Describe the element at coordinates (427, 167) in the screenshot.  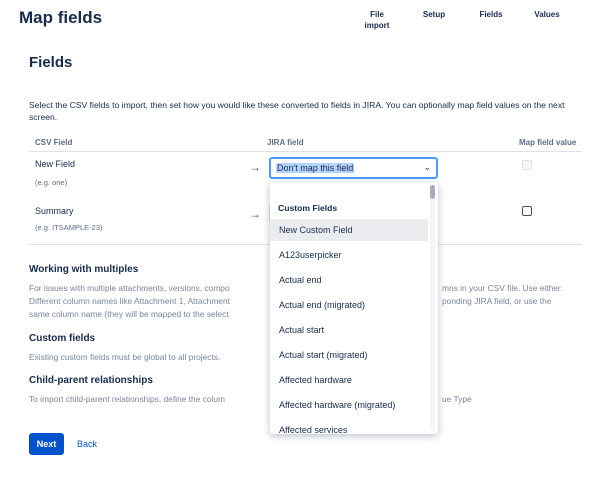
I see `chevron-down-icon: ⌄` at that location.